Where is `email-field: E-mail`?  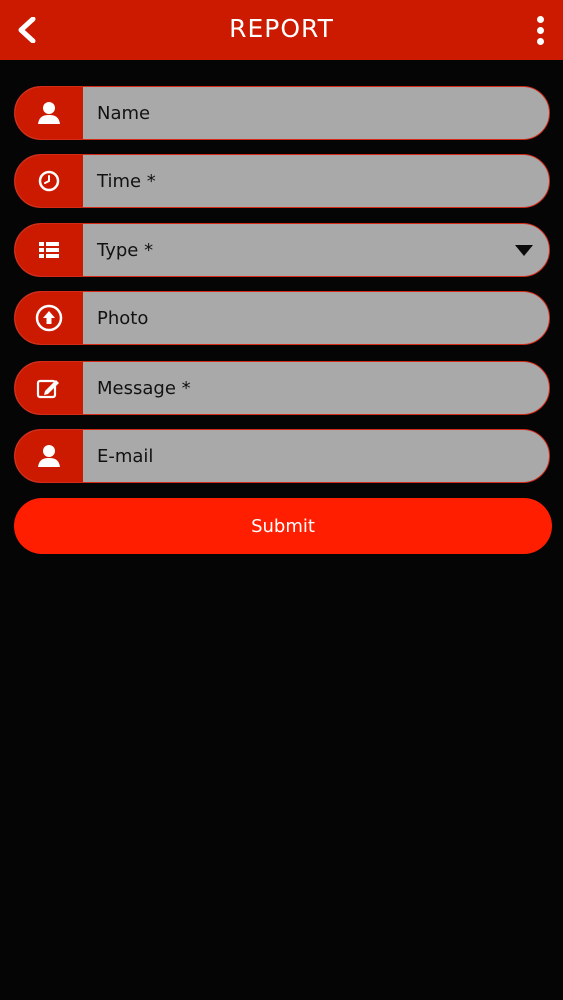
email-field: E-mail is located at coordinates (282, 456).